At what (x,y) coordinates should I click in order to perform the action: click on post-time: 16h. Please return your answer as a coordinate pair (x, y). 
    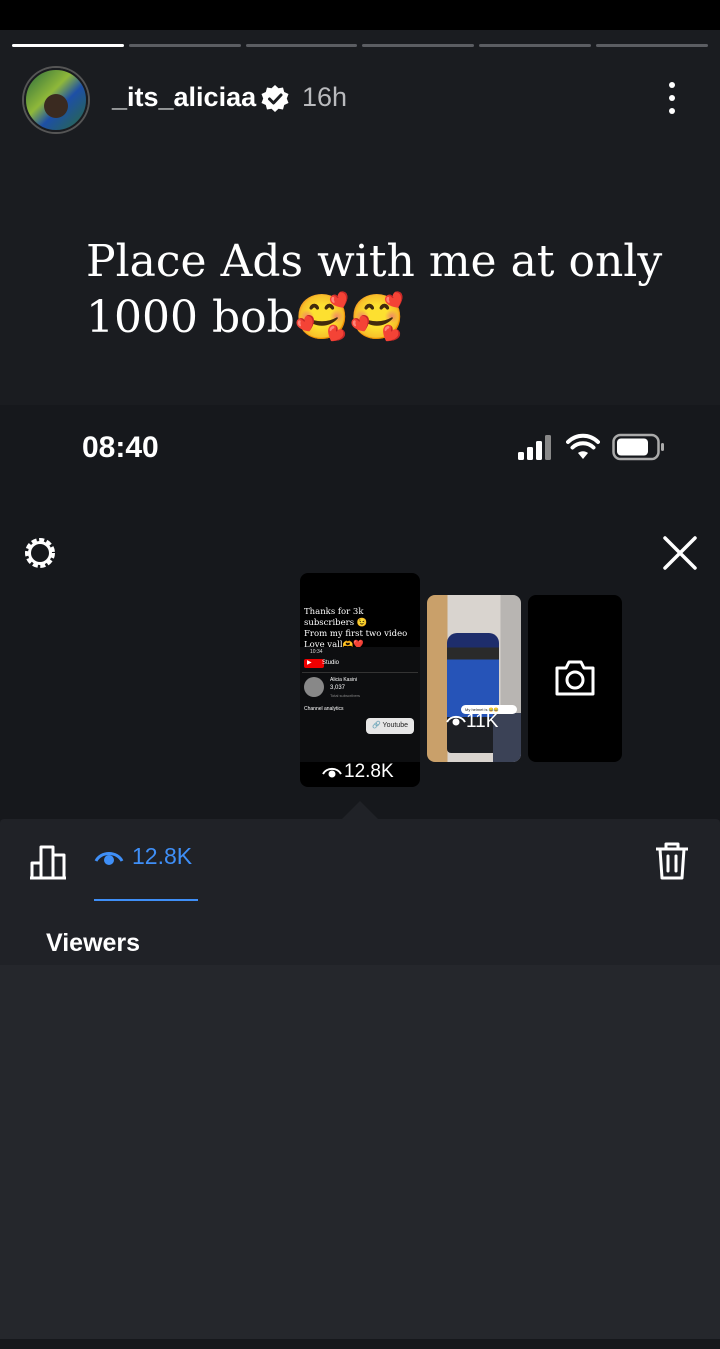
    Looking at the image, I should click on (325, 97).